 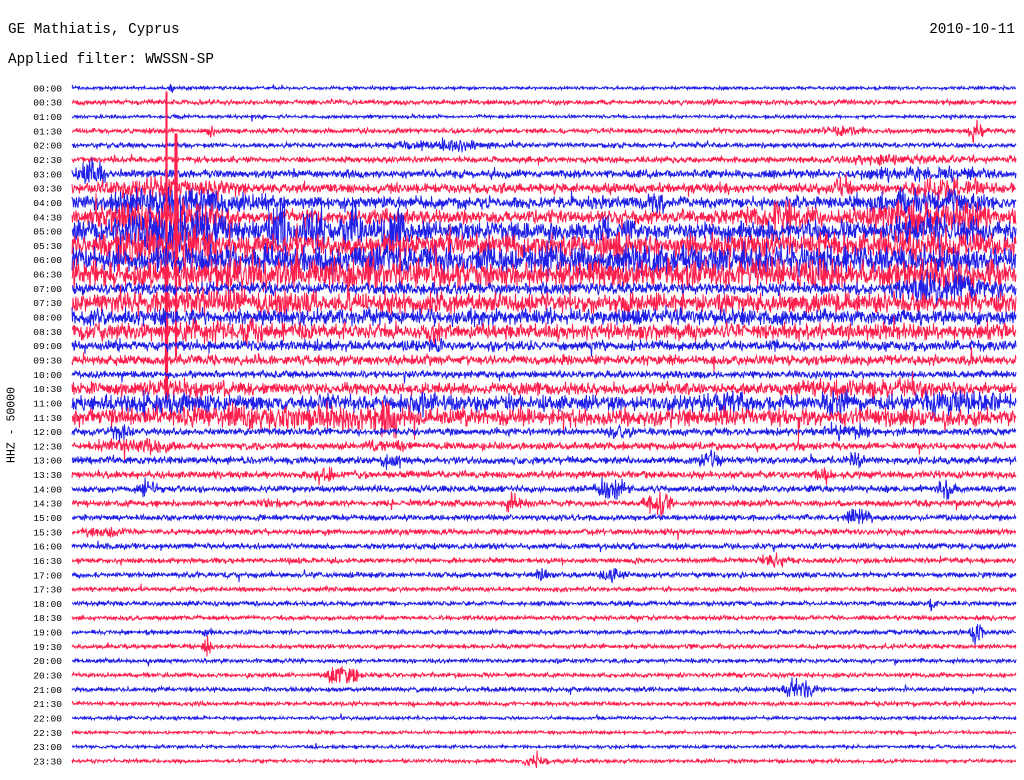 What do you see at coordinates (47, 633) in the screenshot?
I see `time-label-19-00: 19:00` at bounding box center [47, 633].